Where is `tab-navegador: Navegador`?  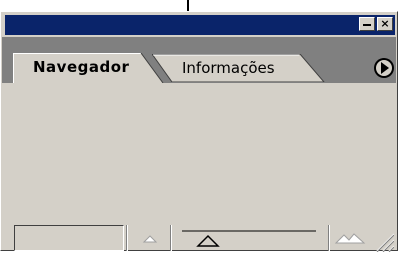 tab-navegador: Navegador is located at coordinates (93, 68).